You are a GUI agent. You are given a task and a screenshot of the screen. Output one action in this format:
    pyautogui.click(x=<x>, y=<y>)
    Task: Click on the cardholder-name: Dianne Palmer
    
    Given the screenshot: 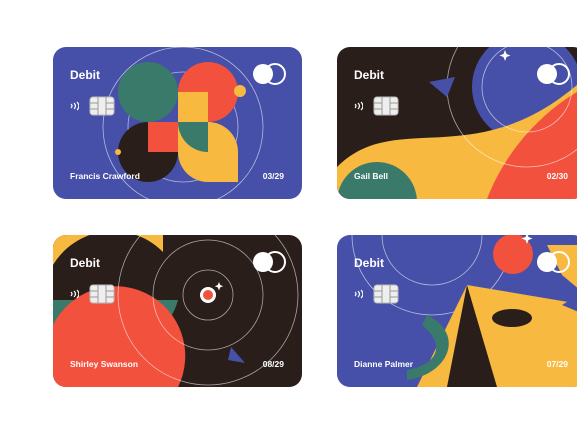 What is the action you would take?
    pyautogui.click(x=384, y=364)
    